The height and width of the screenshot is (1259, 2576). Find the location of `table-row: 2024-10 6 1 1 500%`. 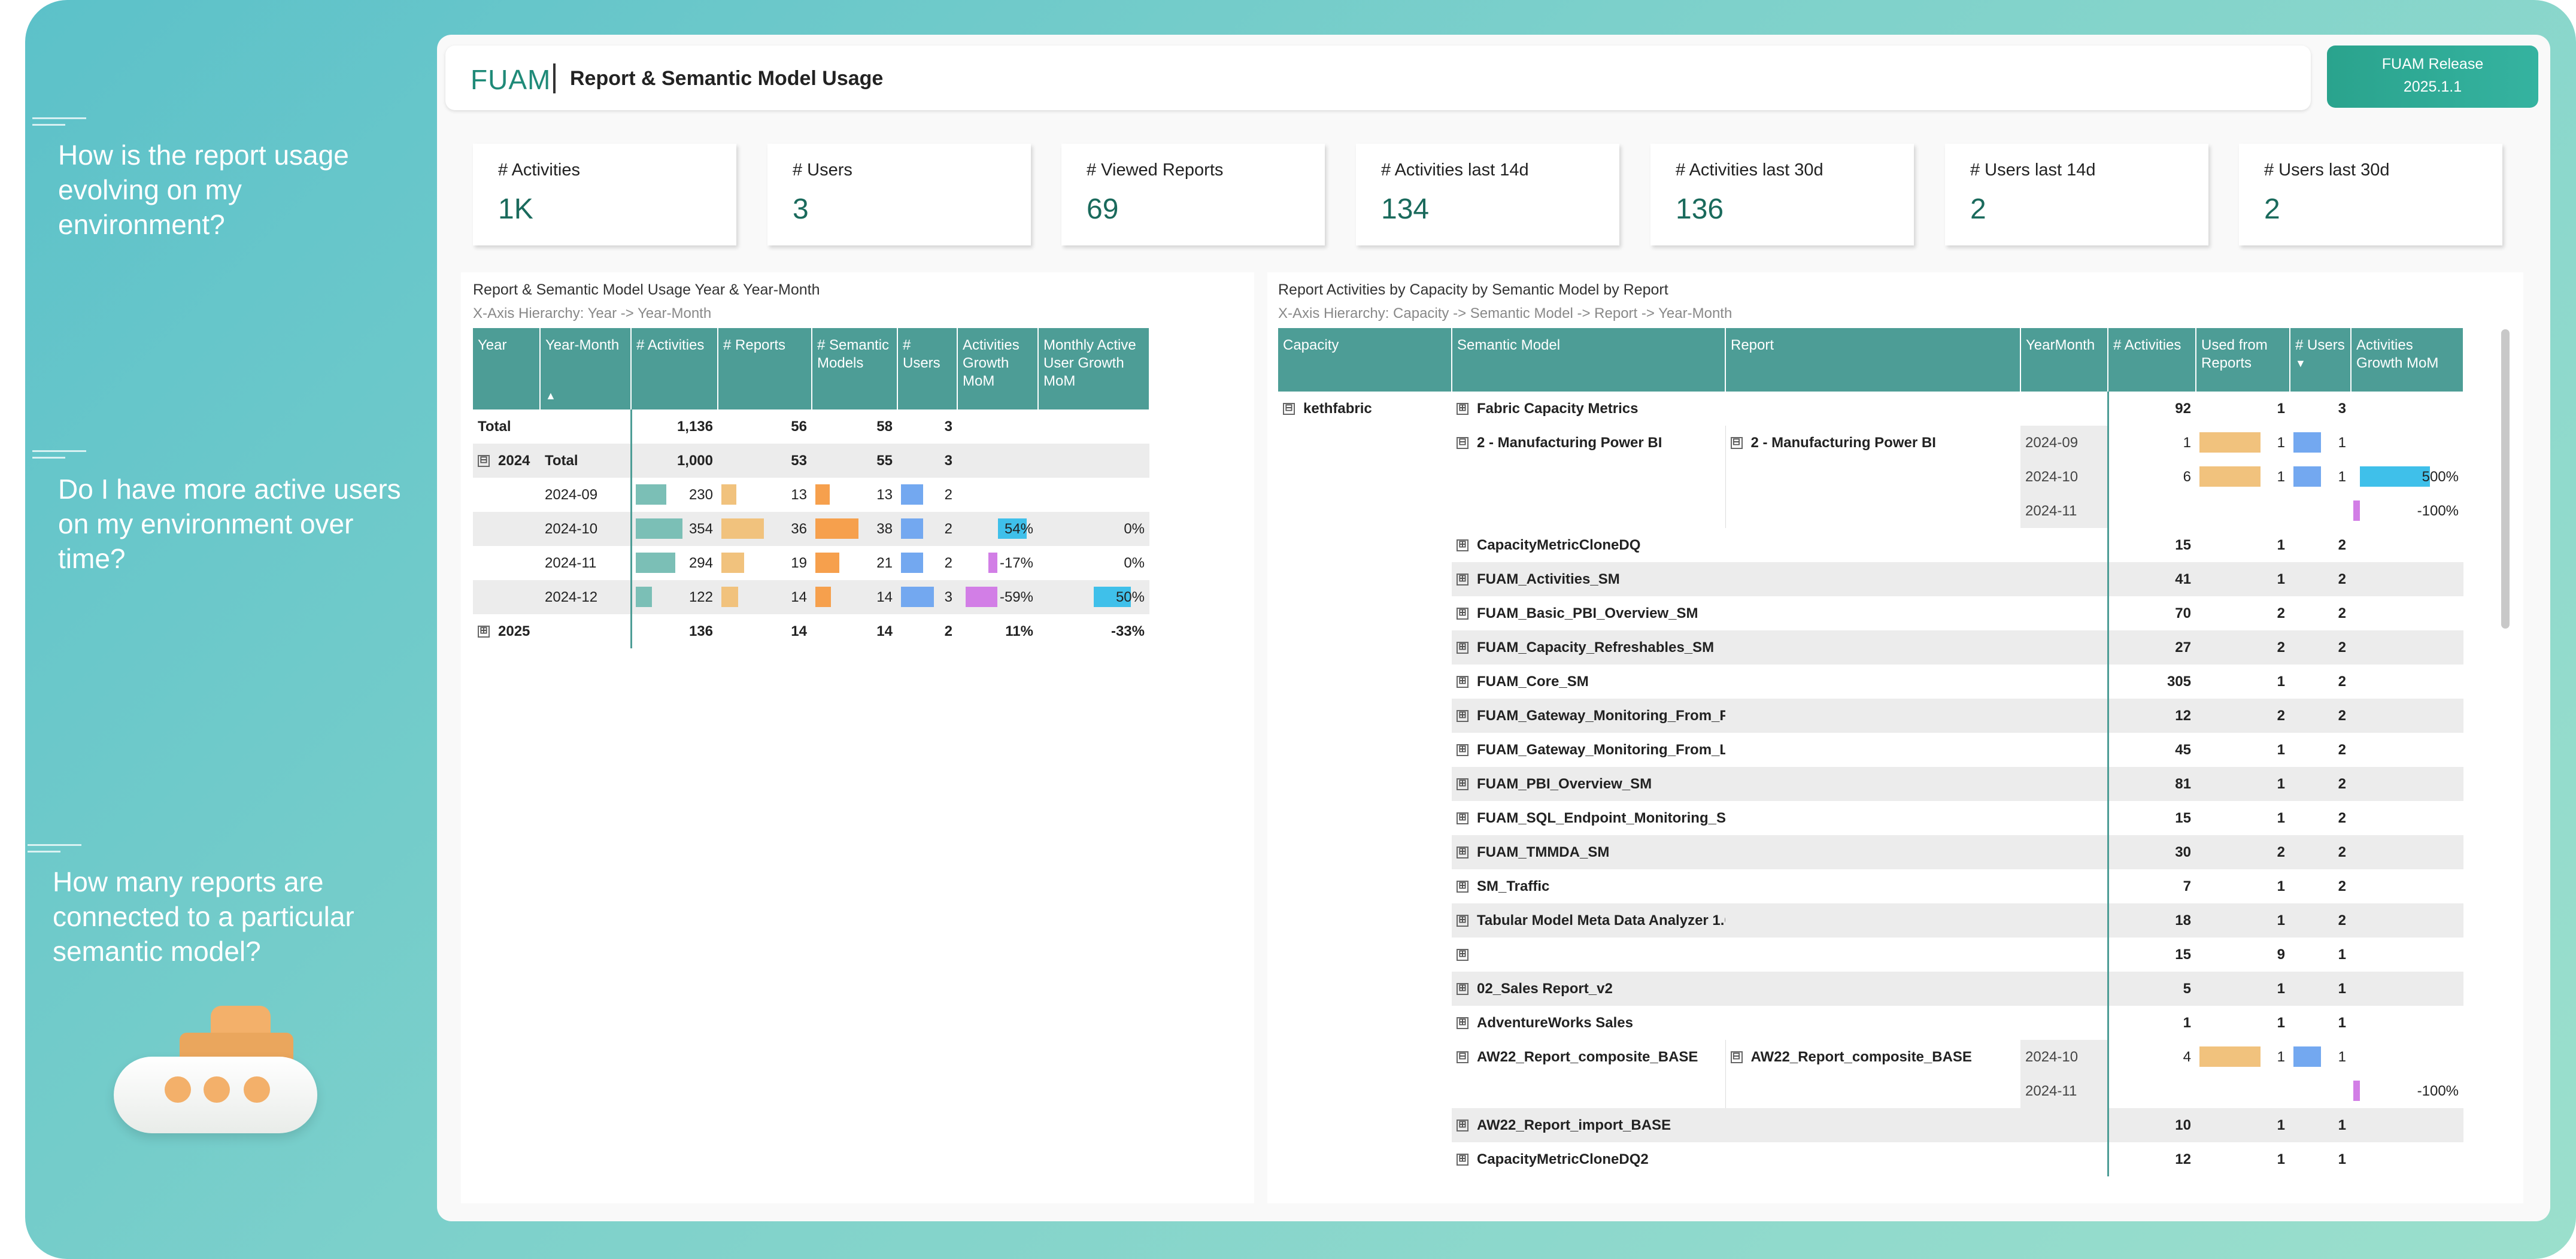

table-row: 2024-10 6 1 1 500% is located at coordinates (1870, 477).